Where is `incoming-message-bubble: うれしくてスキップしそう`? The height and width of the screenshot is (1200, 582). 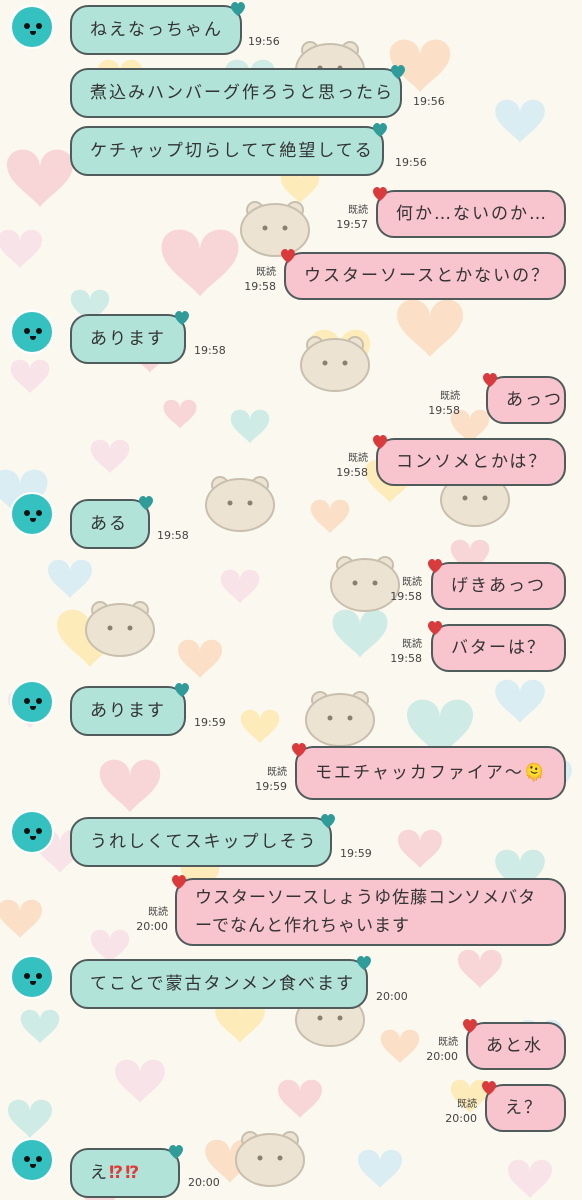
incoming-message-bubble: うれしくてスキップしそう is located at coordinates (202, 840).